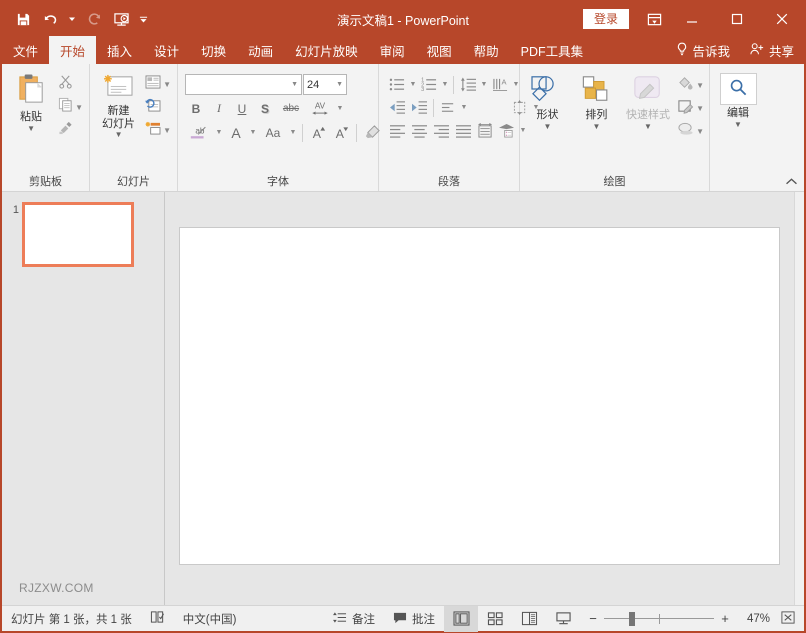  Describe the element at coordinates (23, 19) in the screenshot. I see `save-icon` at that location.